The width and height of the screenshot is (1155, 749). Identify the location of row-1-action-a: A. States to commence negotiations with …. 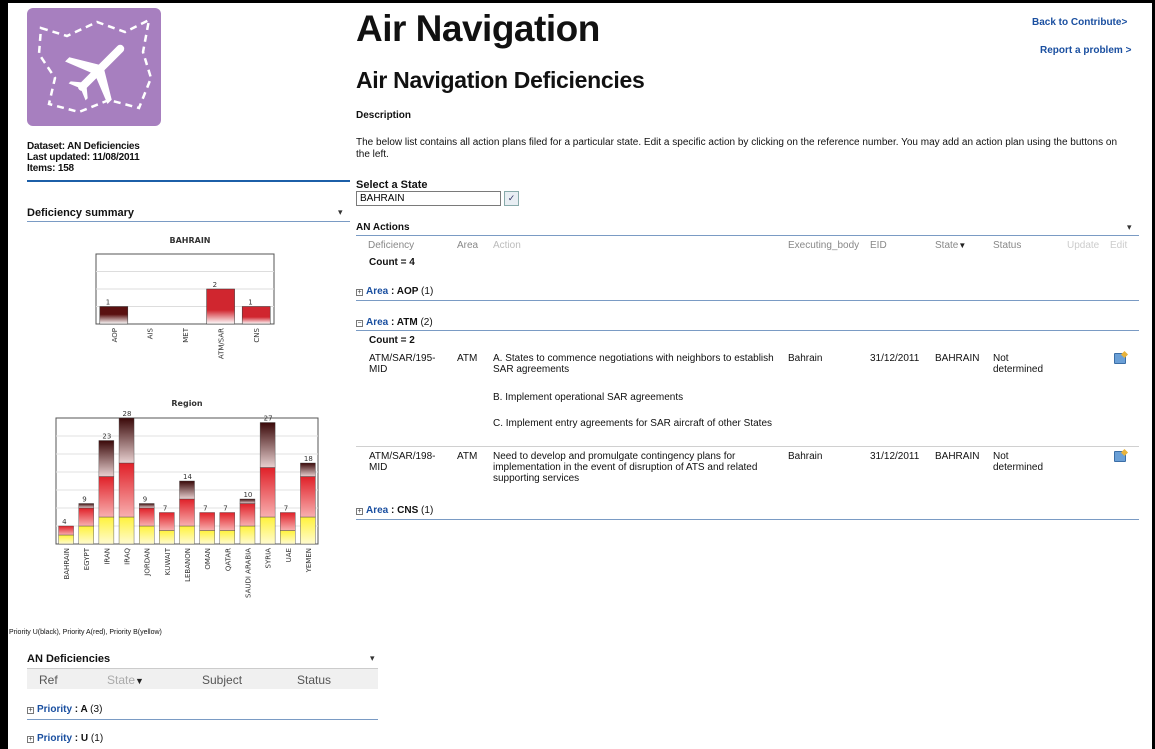
(633, 364).